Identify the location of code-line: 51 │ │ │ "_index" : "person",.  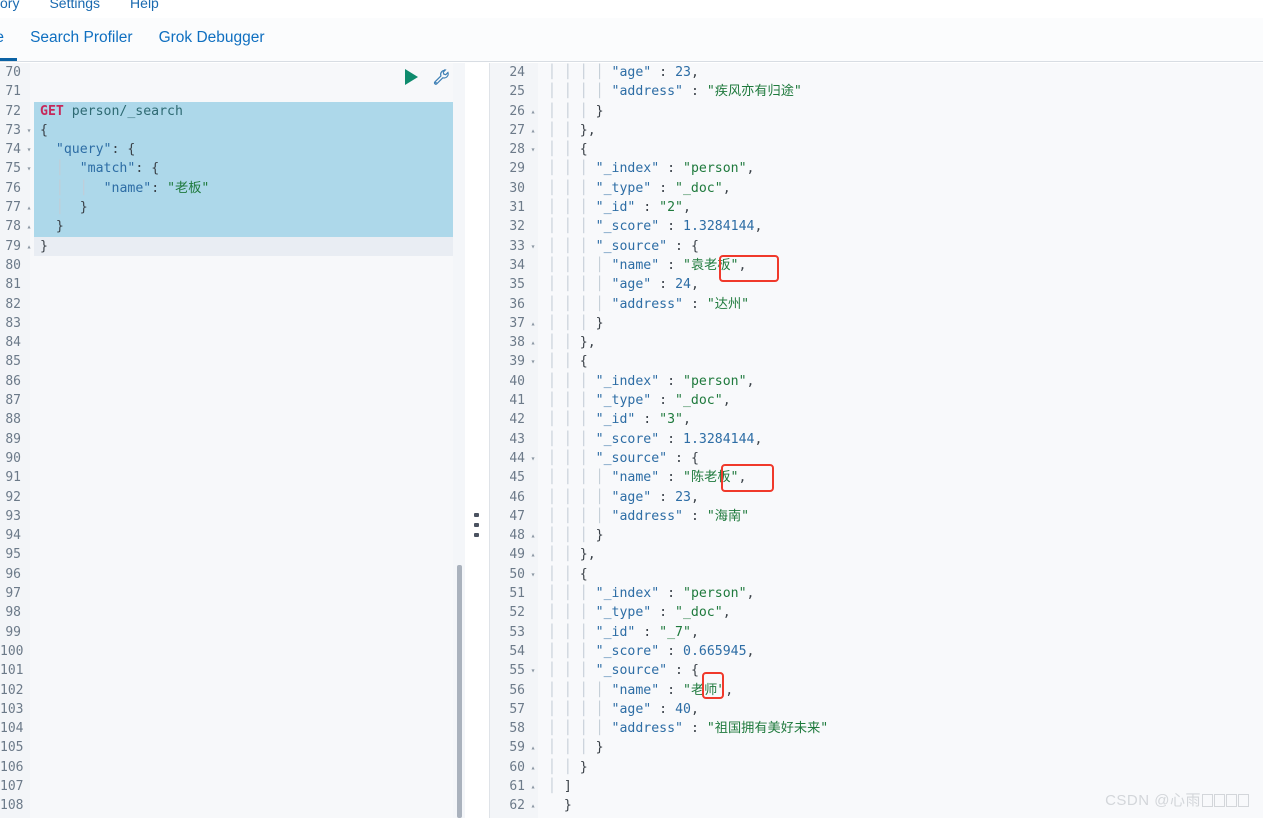
(876, 593).